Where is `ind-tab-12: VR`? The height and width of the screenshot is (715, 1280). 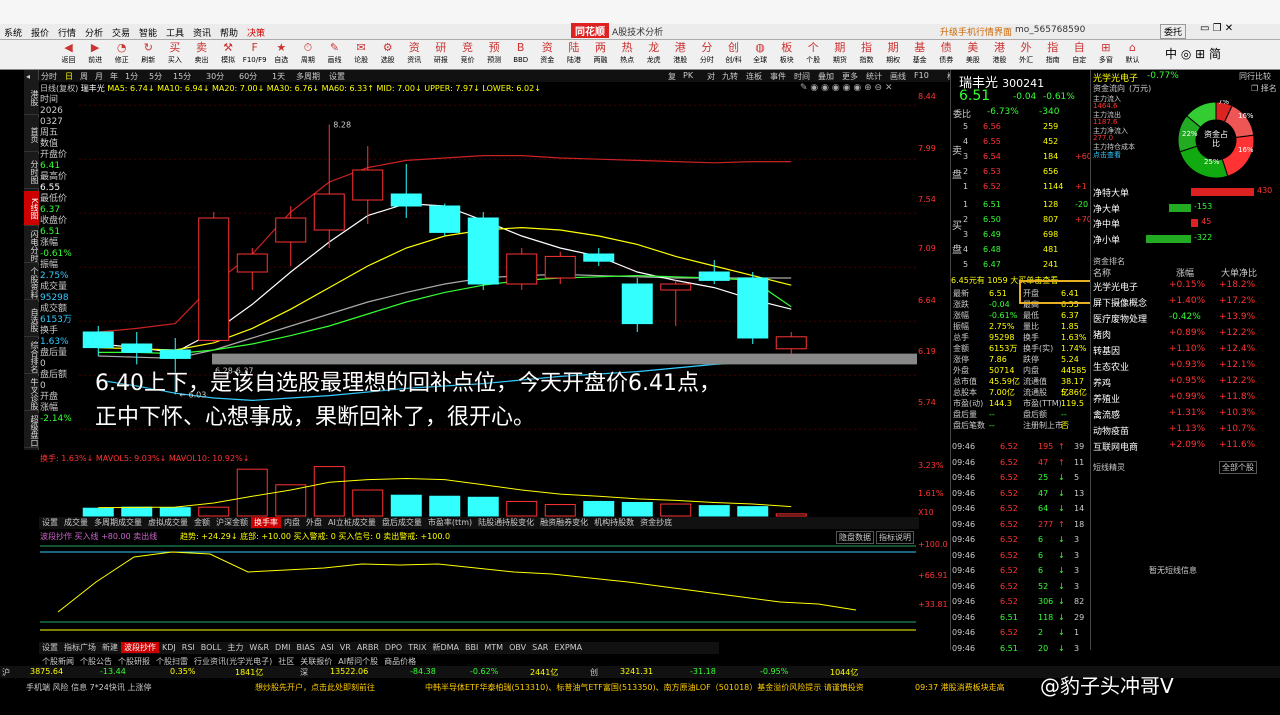 ind-tab-12: VR is located at coordinates (345, 647).